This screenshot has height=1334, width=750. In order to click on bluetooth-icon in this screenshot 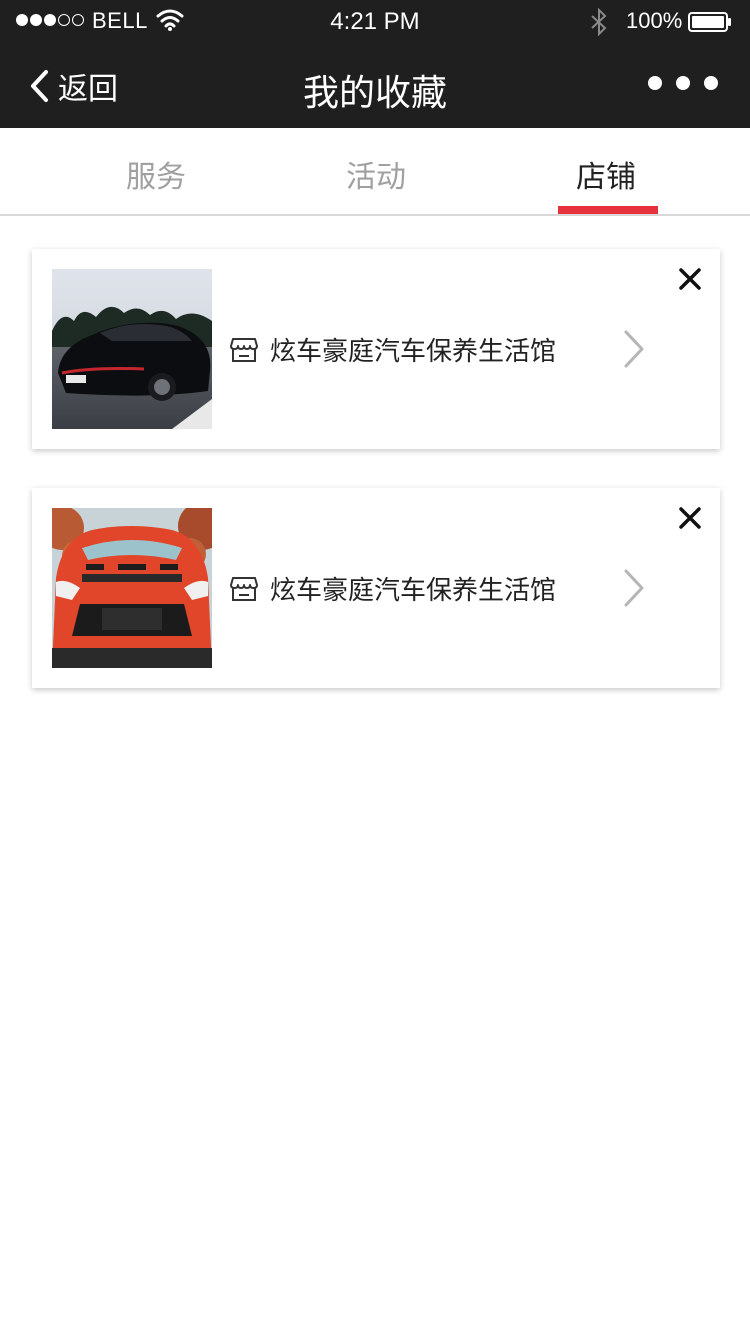, I will do `click(599, 22)`.